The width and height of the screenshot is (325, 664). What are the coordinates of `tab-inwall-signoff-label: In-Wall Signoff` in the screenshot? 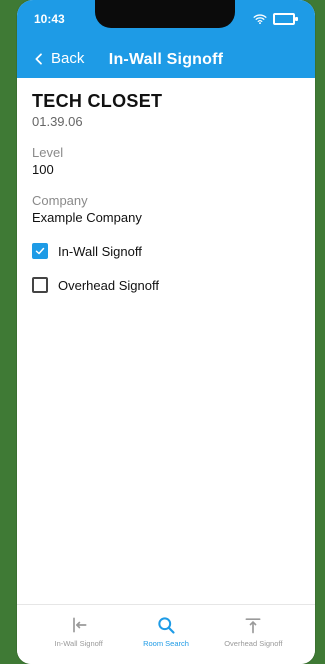 It's located at (78, 643).